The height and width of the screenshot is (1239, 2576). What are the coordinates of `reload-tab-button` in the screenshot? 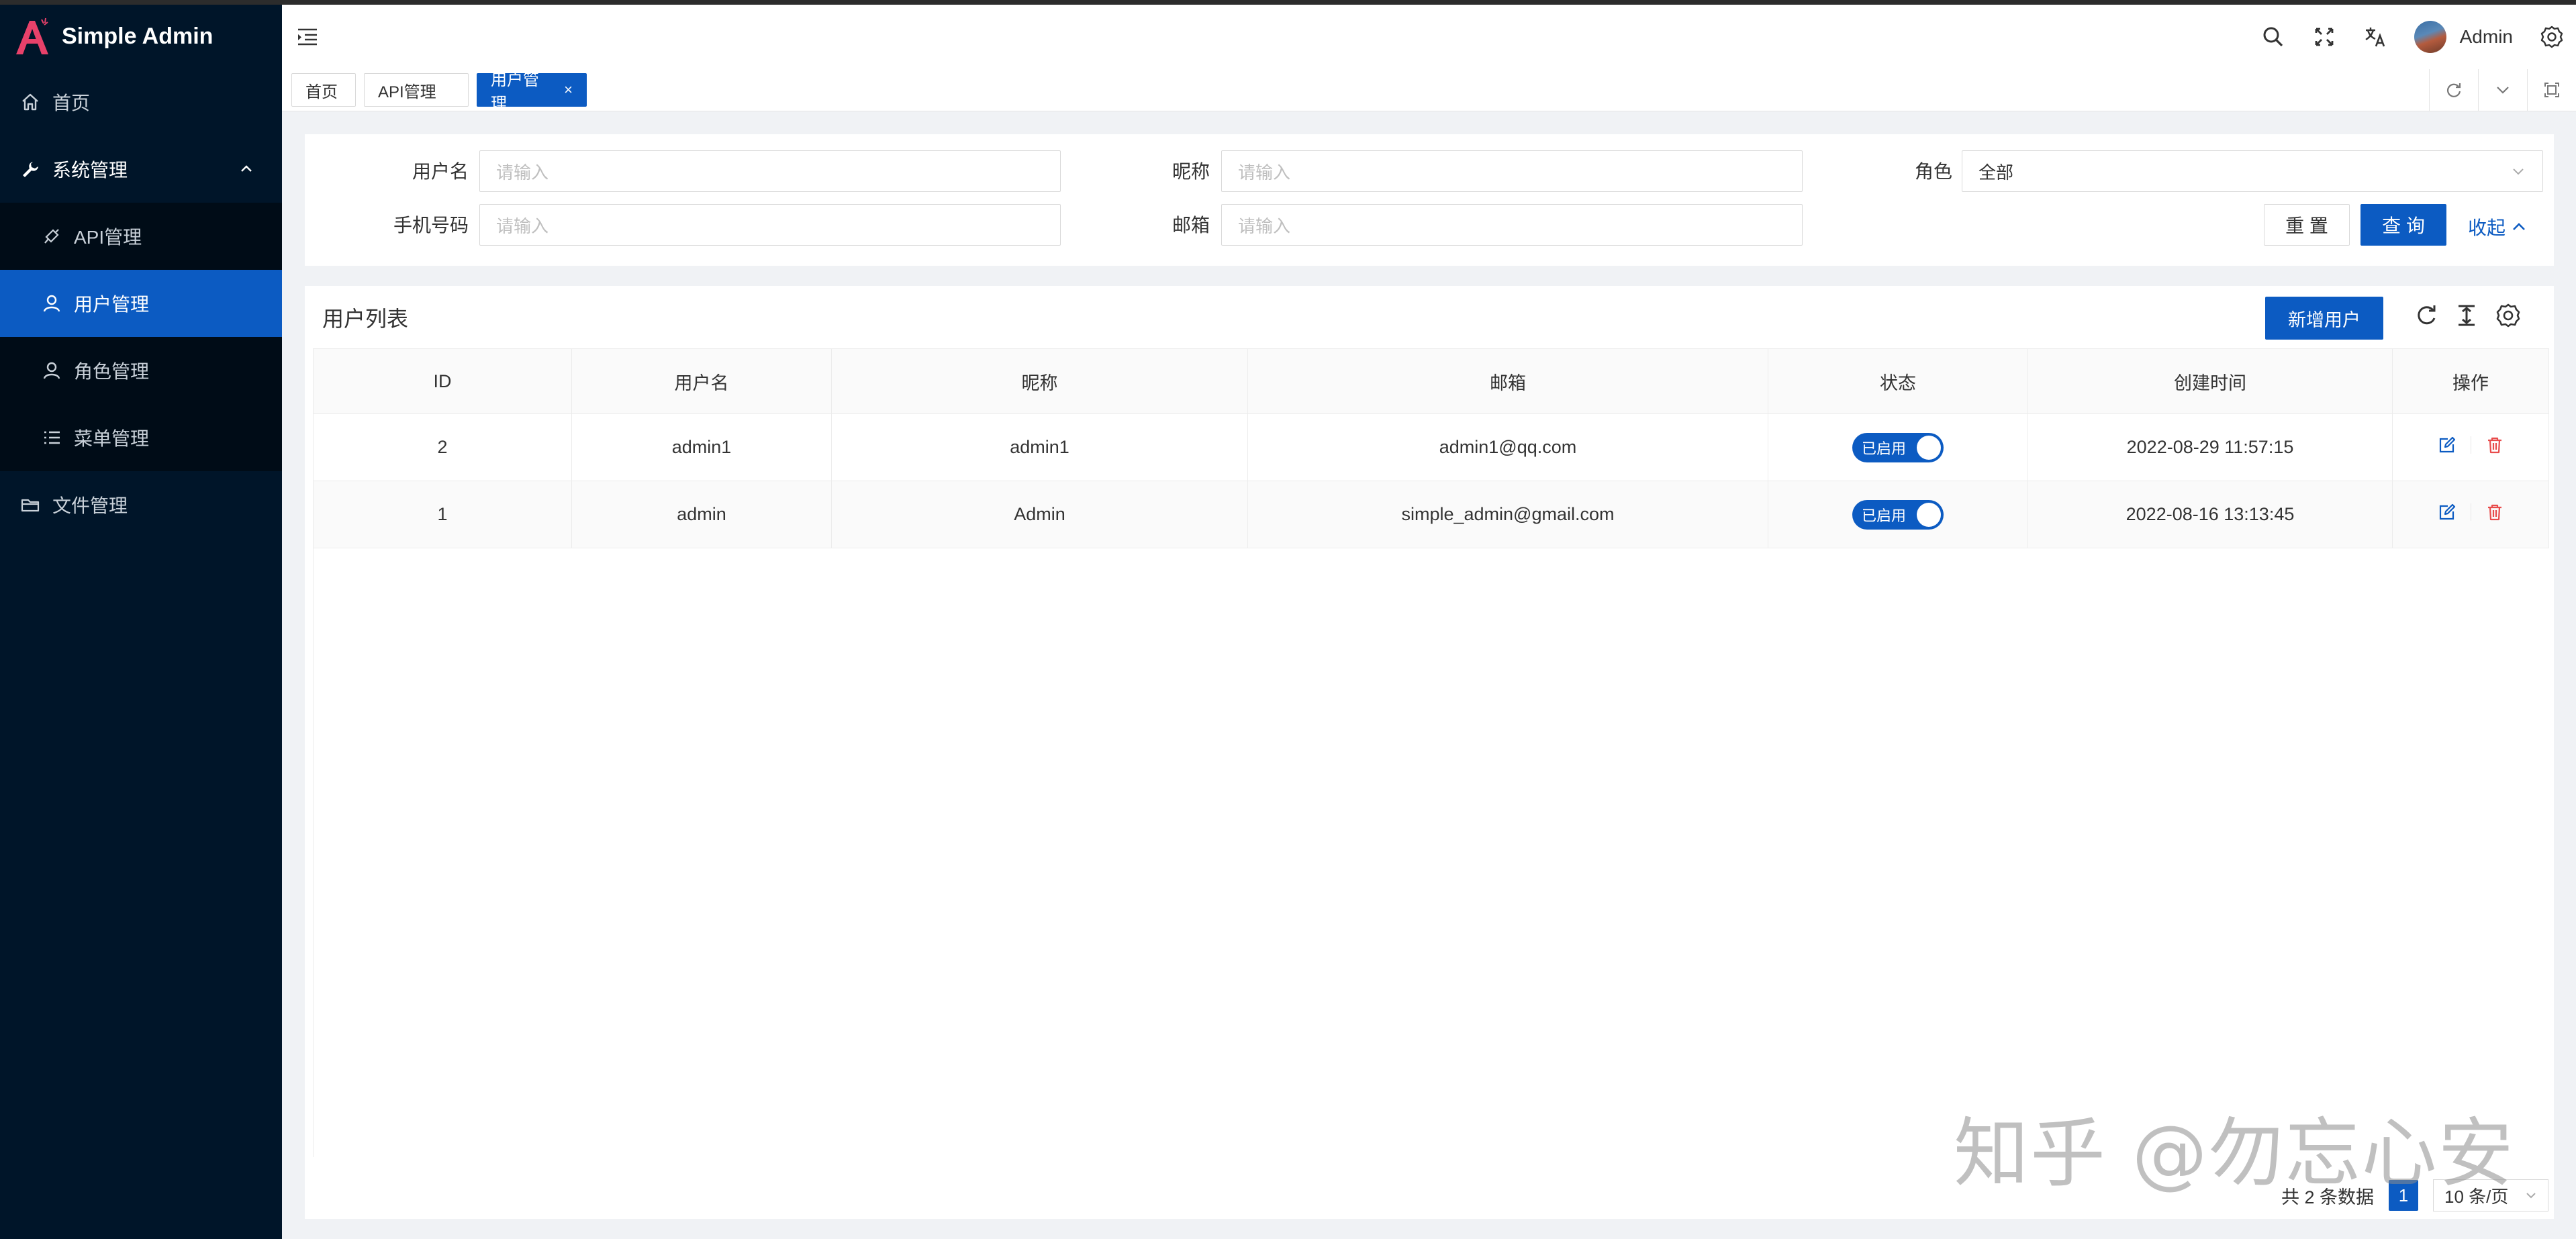 It's located at (2453, 90).